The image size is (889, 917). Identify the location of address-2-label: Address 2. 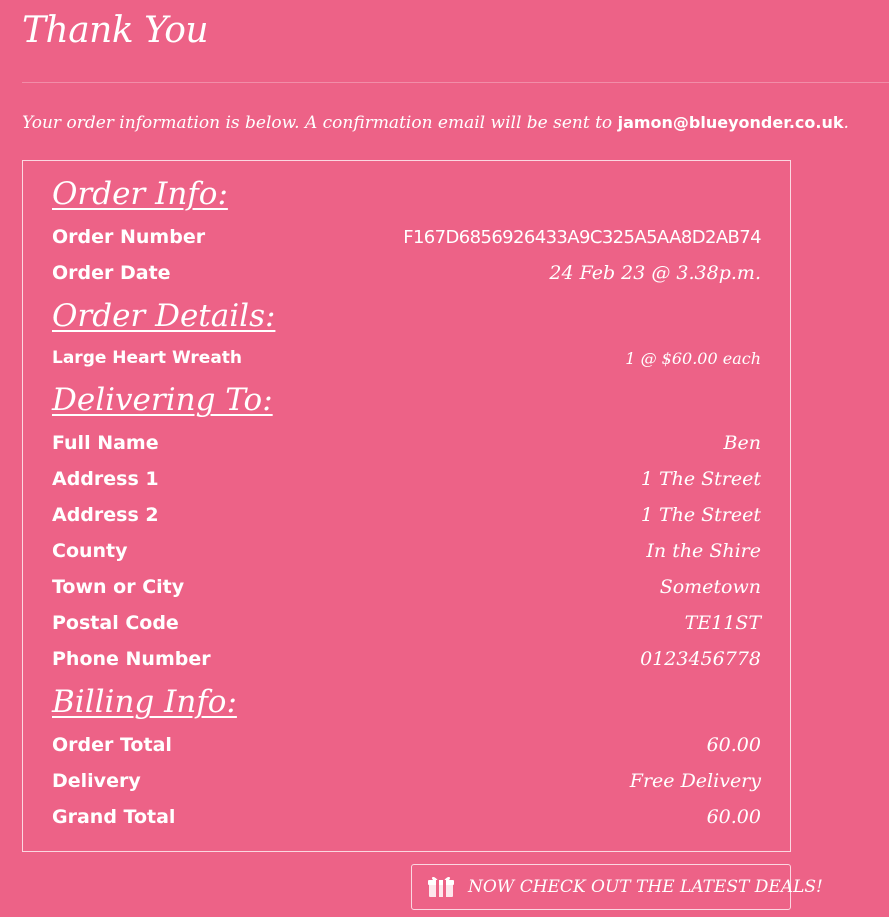
(105, 515).